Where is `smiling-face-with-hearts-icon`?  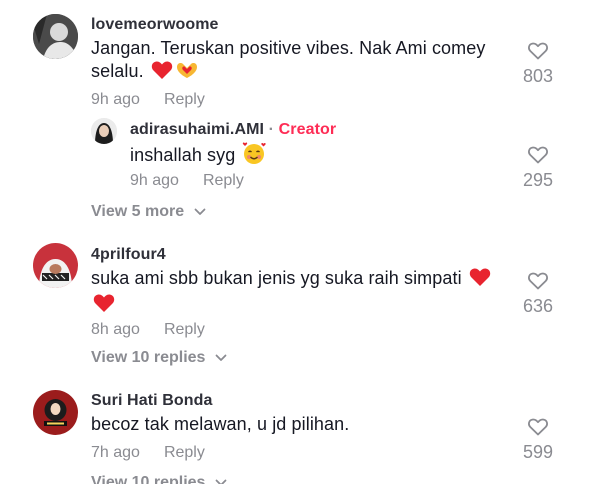
smiling-face-with-hearts-icon is located at coordinates (254, 156).